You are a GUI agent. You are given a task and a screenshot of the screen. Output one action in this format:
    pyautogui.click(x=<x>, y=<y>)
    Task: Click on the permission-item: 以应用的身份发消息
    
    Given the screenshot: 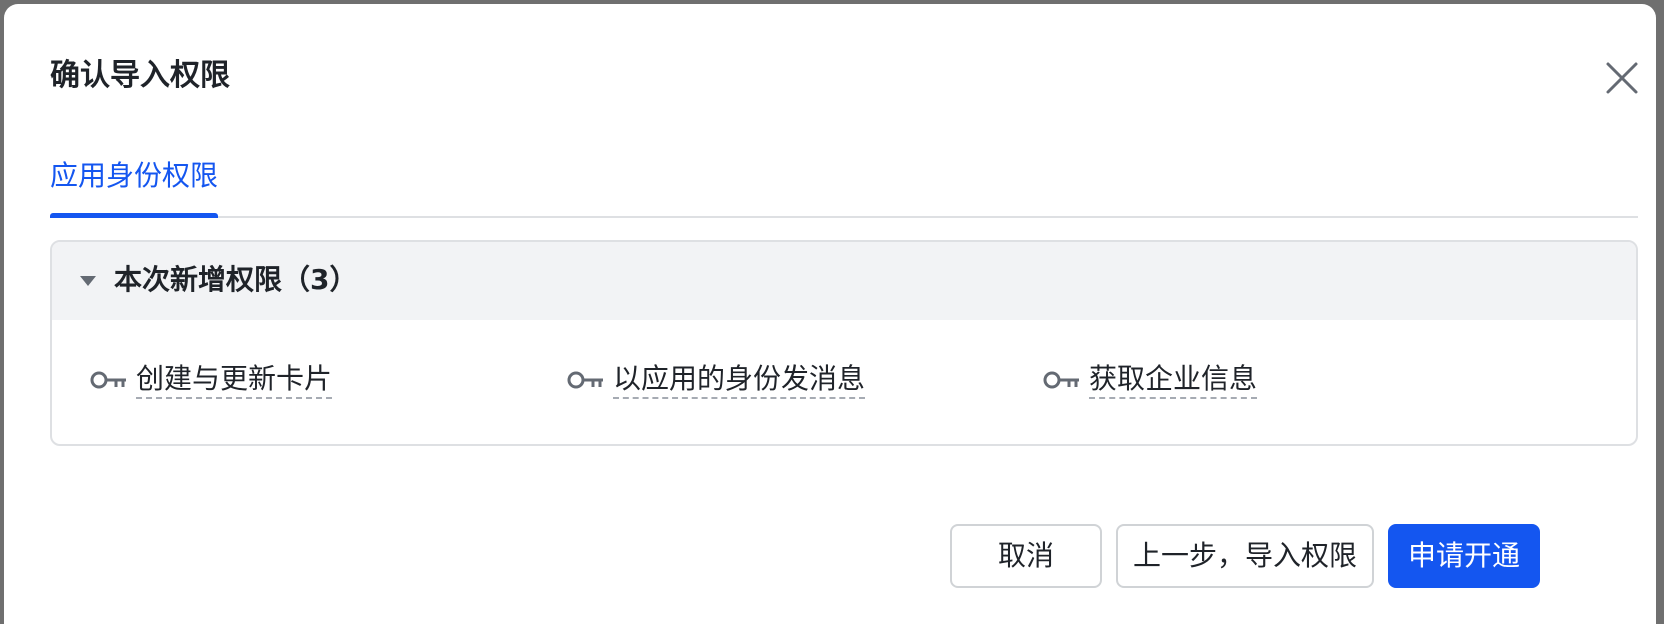 What is the action you would take?
    pyautogui.click(x=716, y=380)
    